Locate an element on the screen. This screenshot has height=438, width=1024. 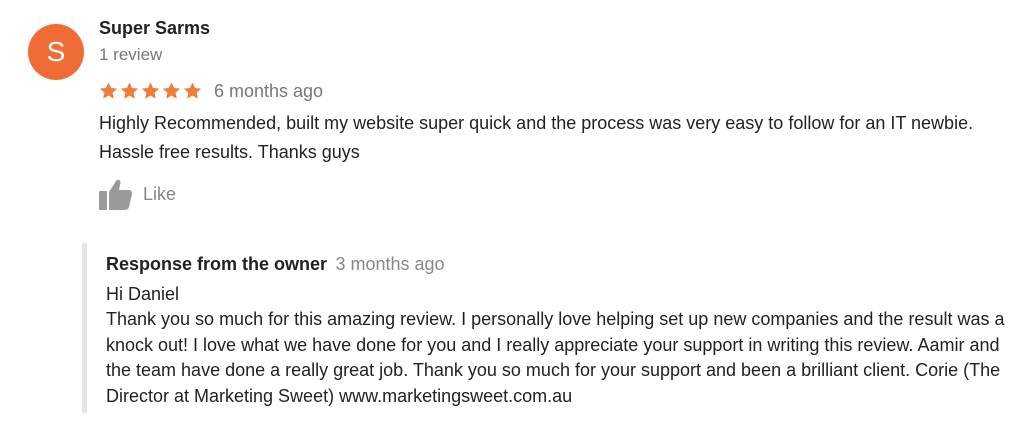
like-button: Like is located at coordinates (137, 194).